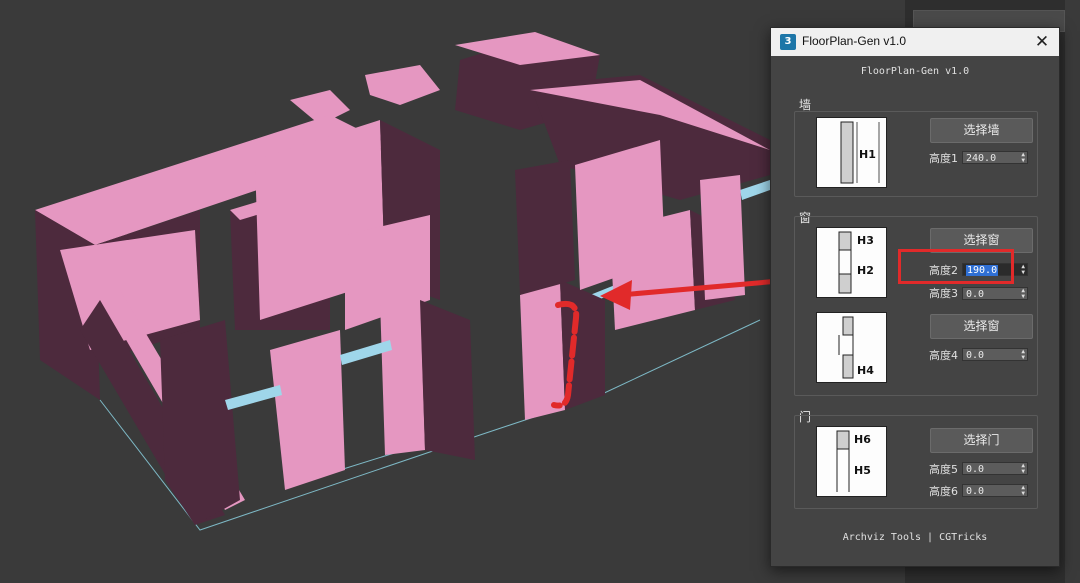  Describe the element at coordinates (851, 152) in the screenshot. I see `wall-diagram: H1` at that location.